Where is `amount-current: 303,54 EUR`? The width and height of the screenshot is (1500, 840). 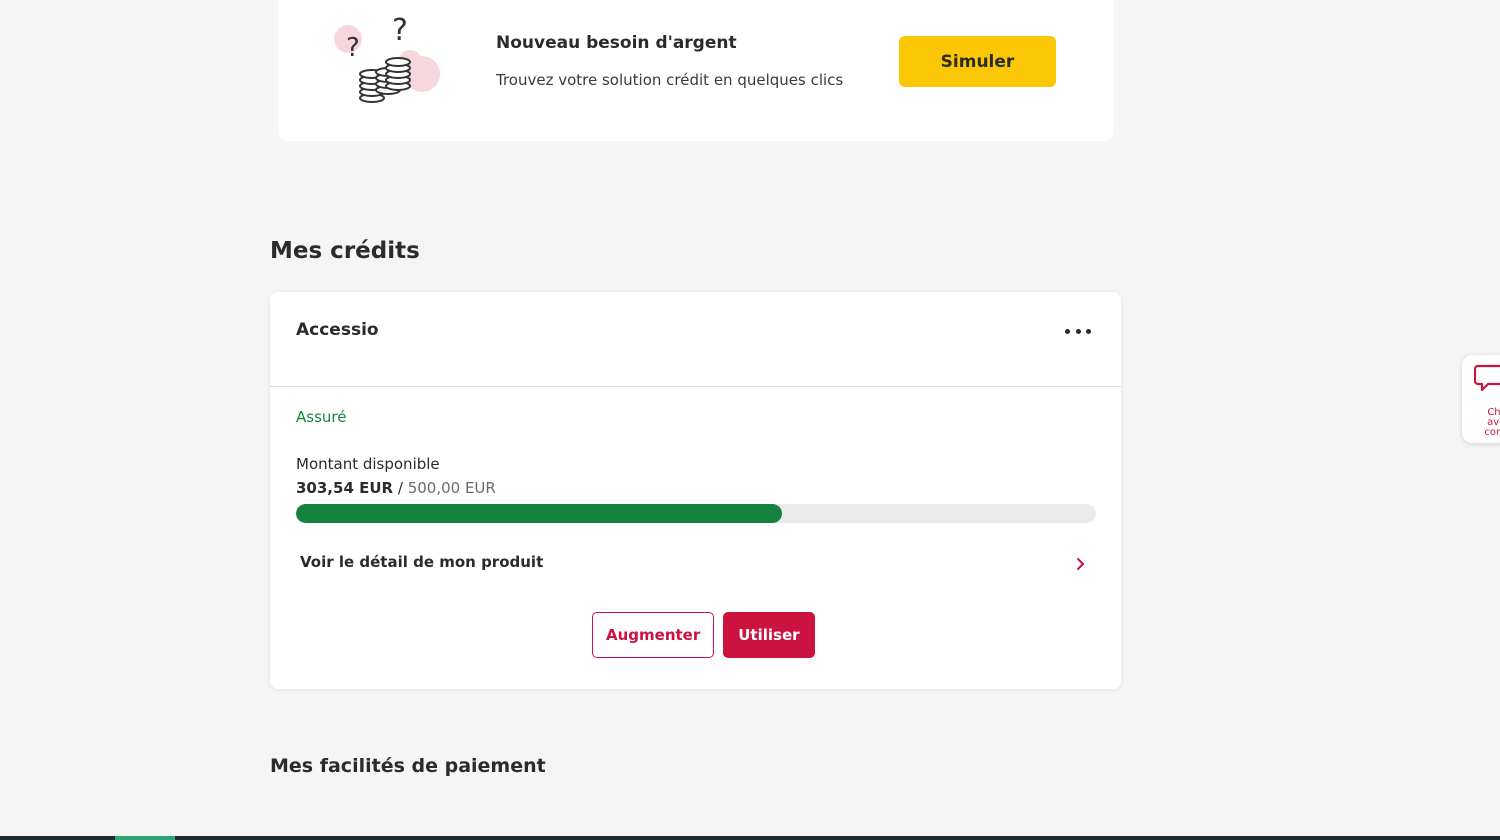 amount-current: 303,54 EUR is located at coordinates (345, 488).